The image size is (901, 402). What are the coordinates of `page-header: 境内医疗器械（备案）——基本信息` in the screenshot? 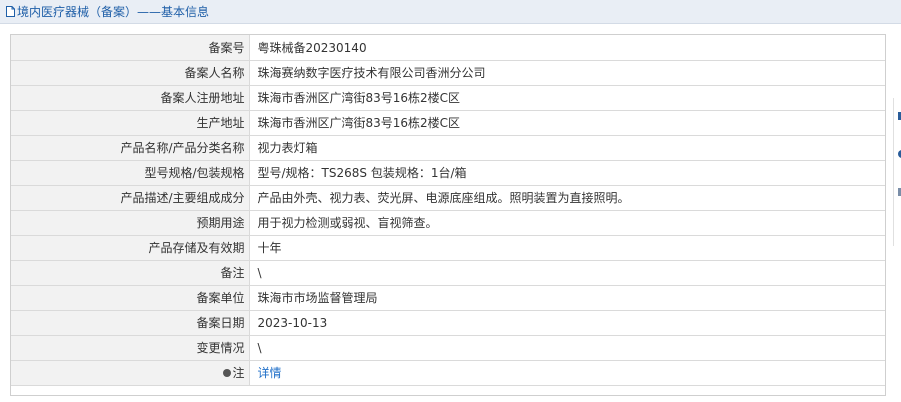 It's located at (450, 12).